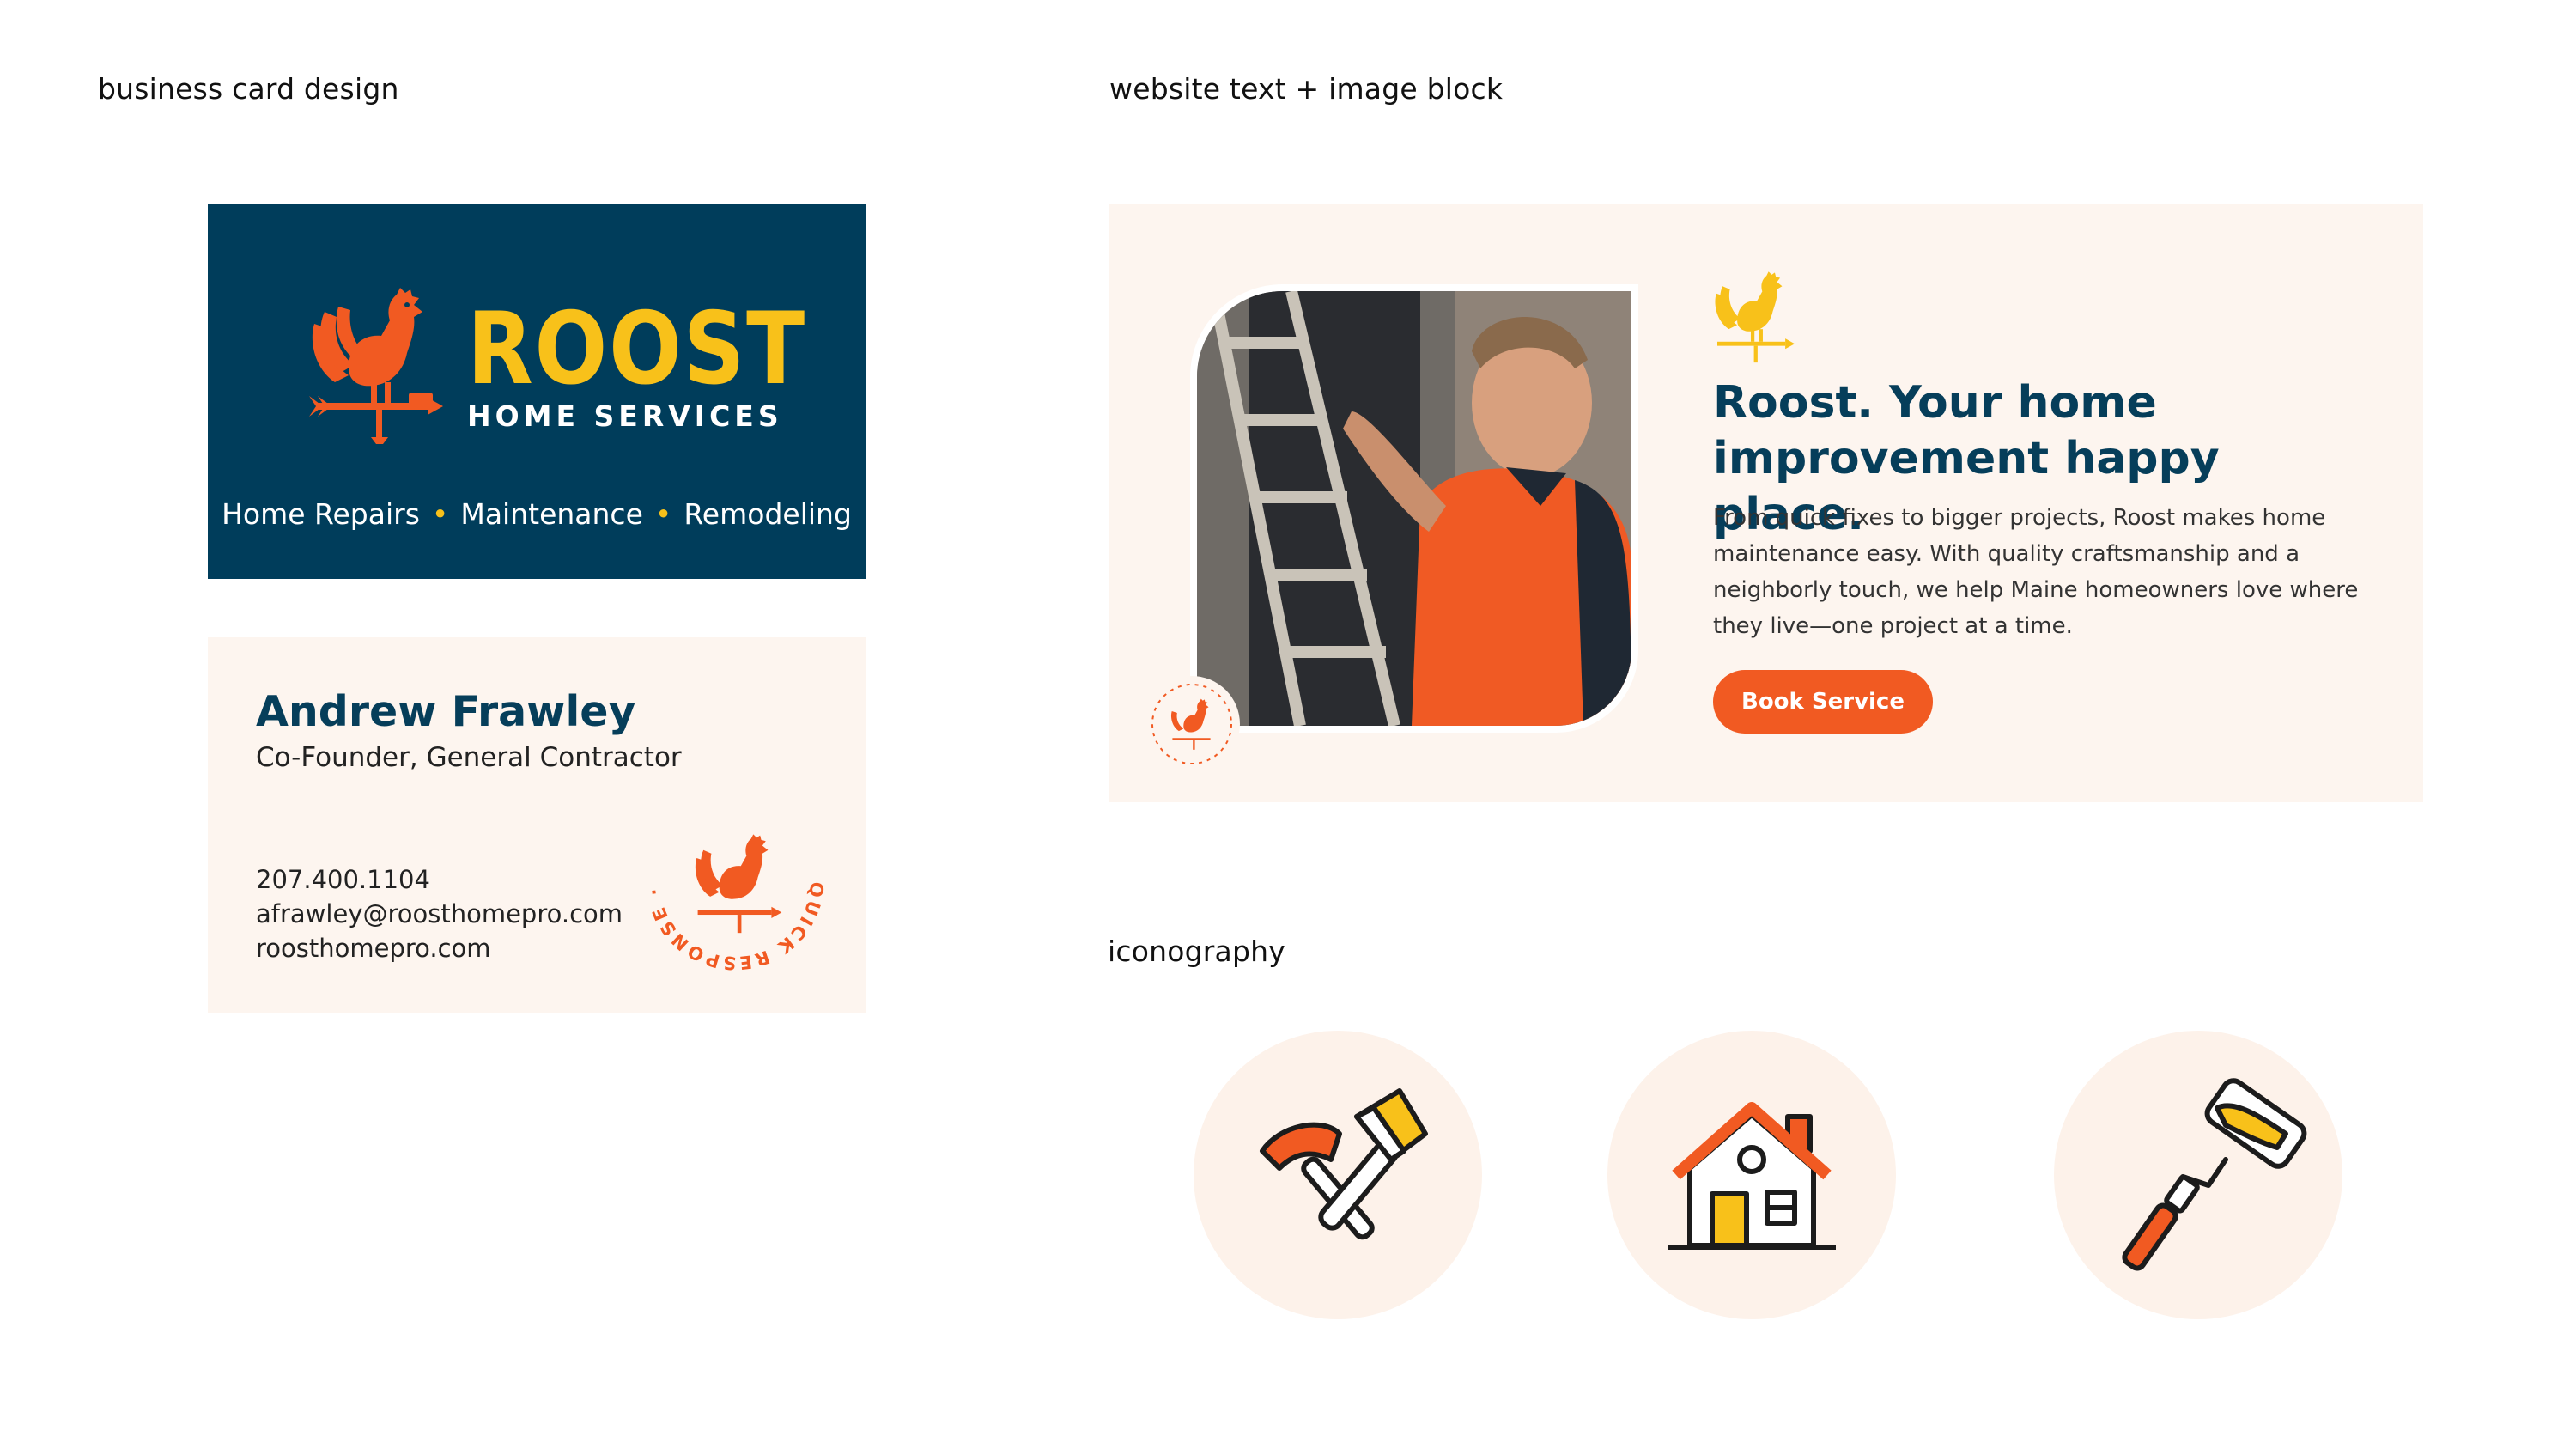  I want to click on email: afrawley@roosthomepro.com, so click(440, 914).